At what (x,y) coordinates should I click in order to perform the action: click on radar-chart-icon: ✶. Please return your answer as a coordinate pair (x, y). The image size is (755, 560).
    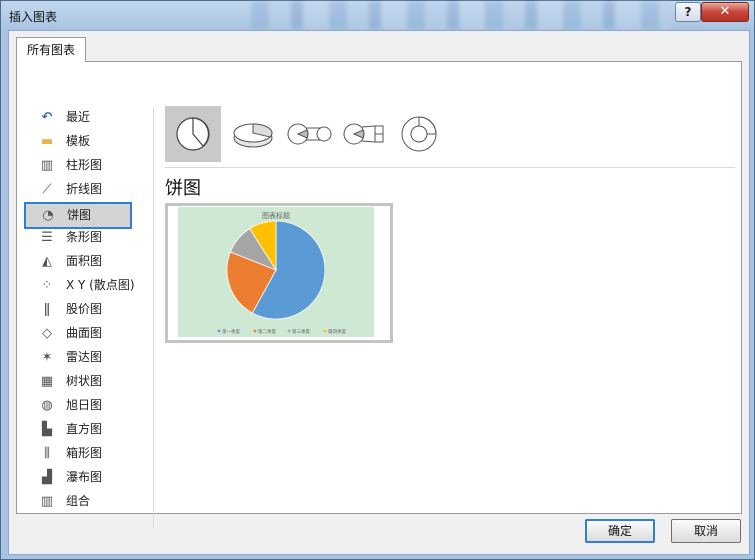
    Looking at the image, I should click on (47, 357).